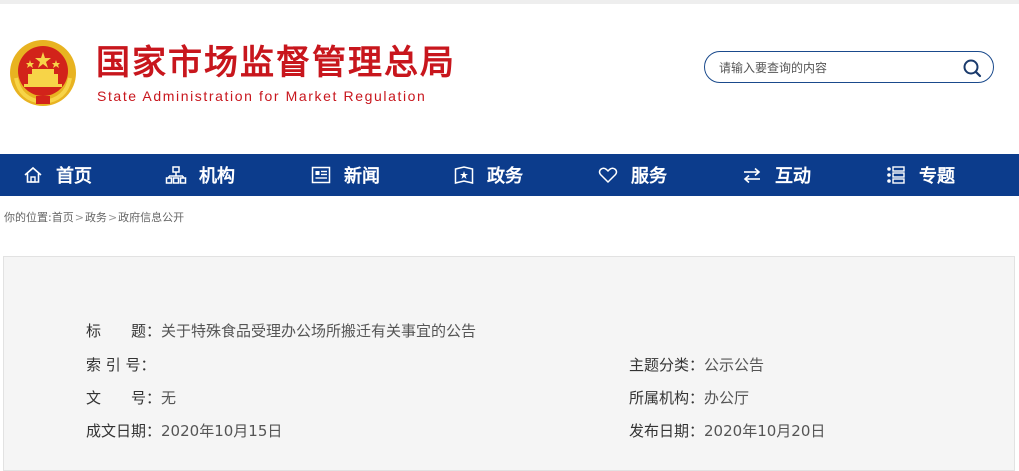 This screenshot has height=471, width=1019. What do you see at coordinates (793, 176) in the screenshot?
I see `nav-label: 互动` at bounding box center [793, 176].